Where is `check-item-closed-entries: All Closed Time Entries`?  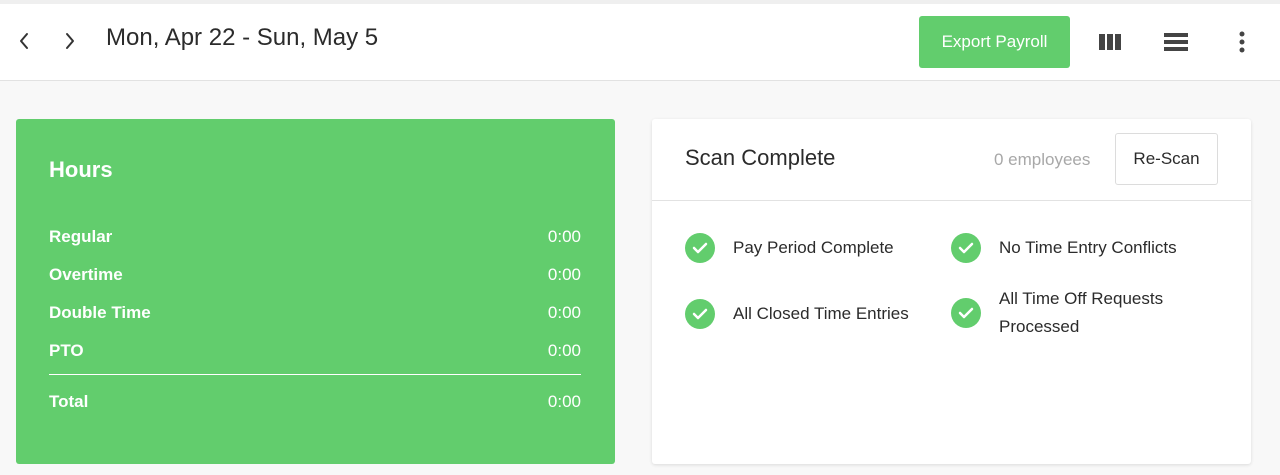
check-item-closed-entries: All Closed Time Entries is located at coordinates (797, 314).